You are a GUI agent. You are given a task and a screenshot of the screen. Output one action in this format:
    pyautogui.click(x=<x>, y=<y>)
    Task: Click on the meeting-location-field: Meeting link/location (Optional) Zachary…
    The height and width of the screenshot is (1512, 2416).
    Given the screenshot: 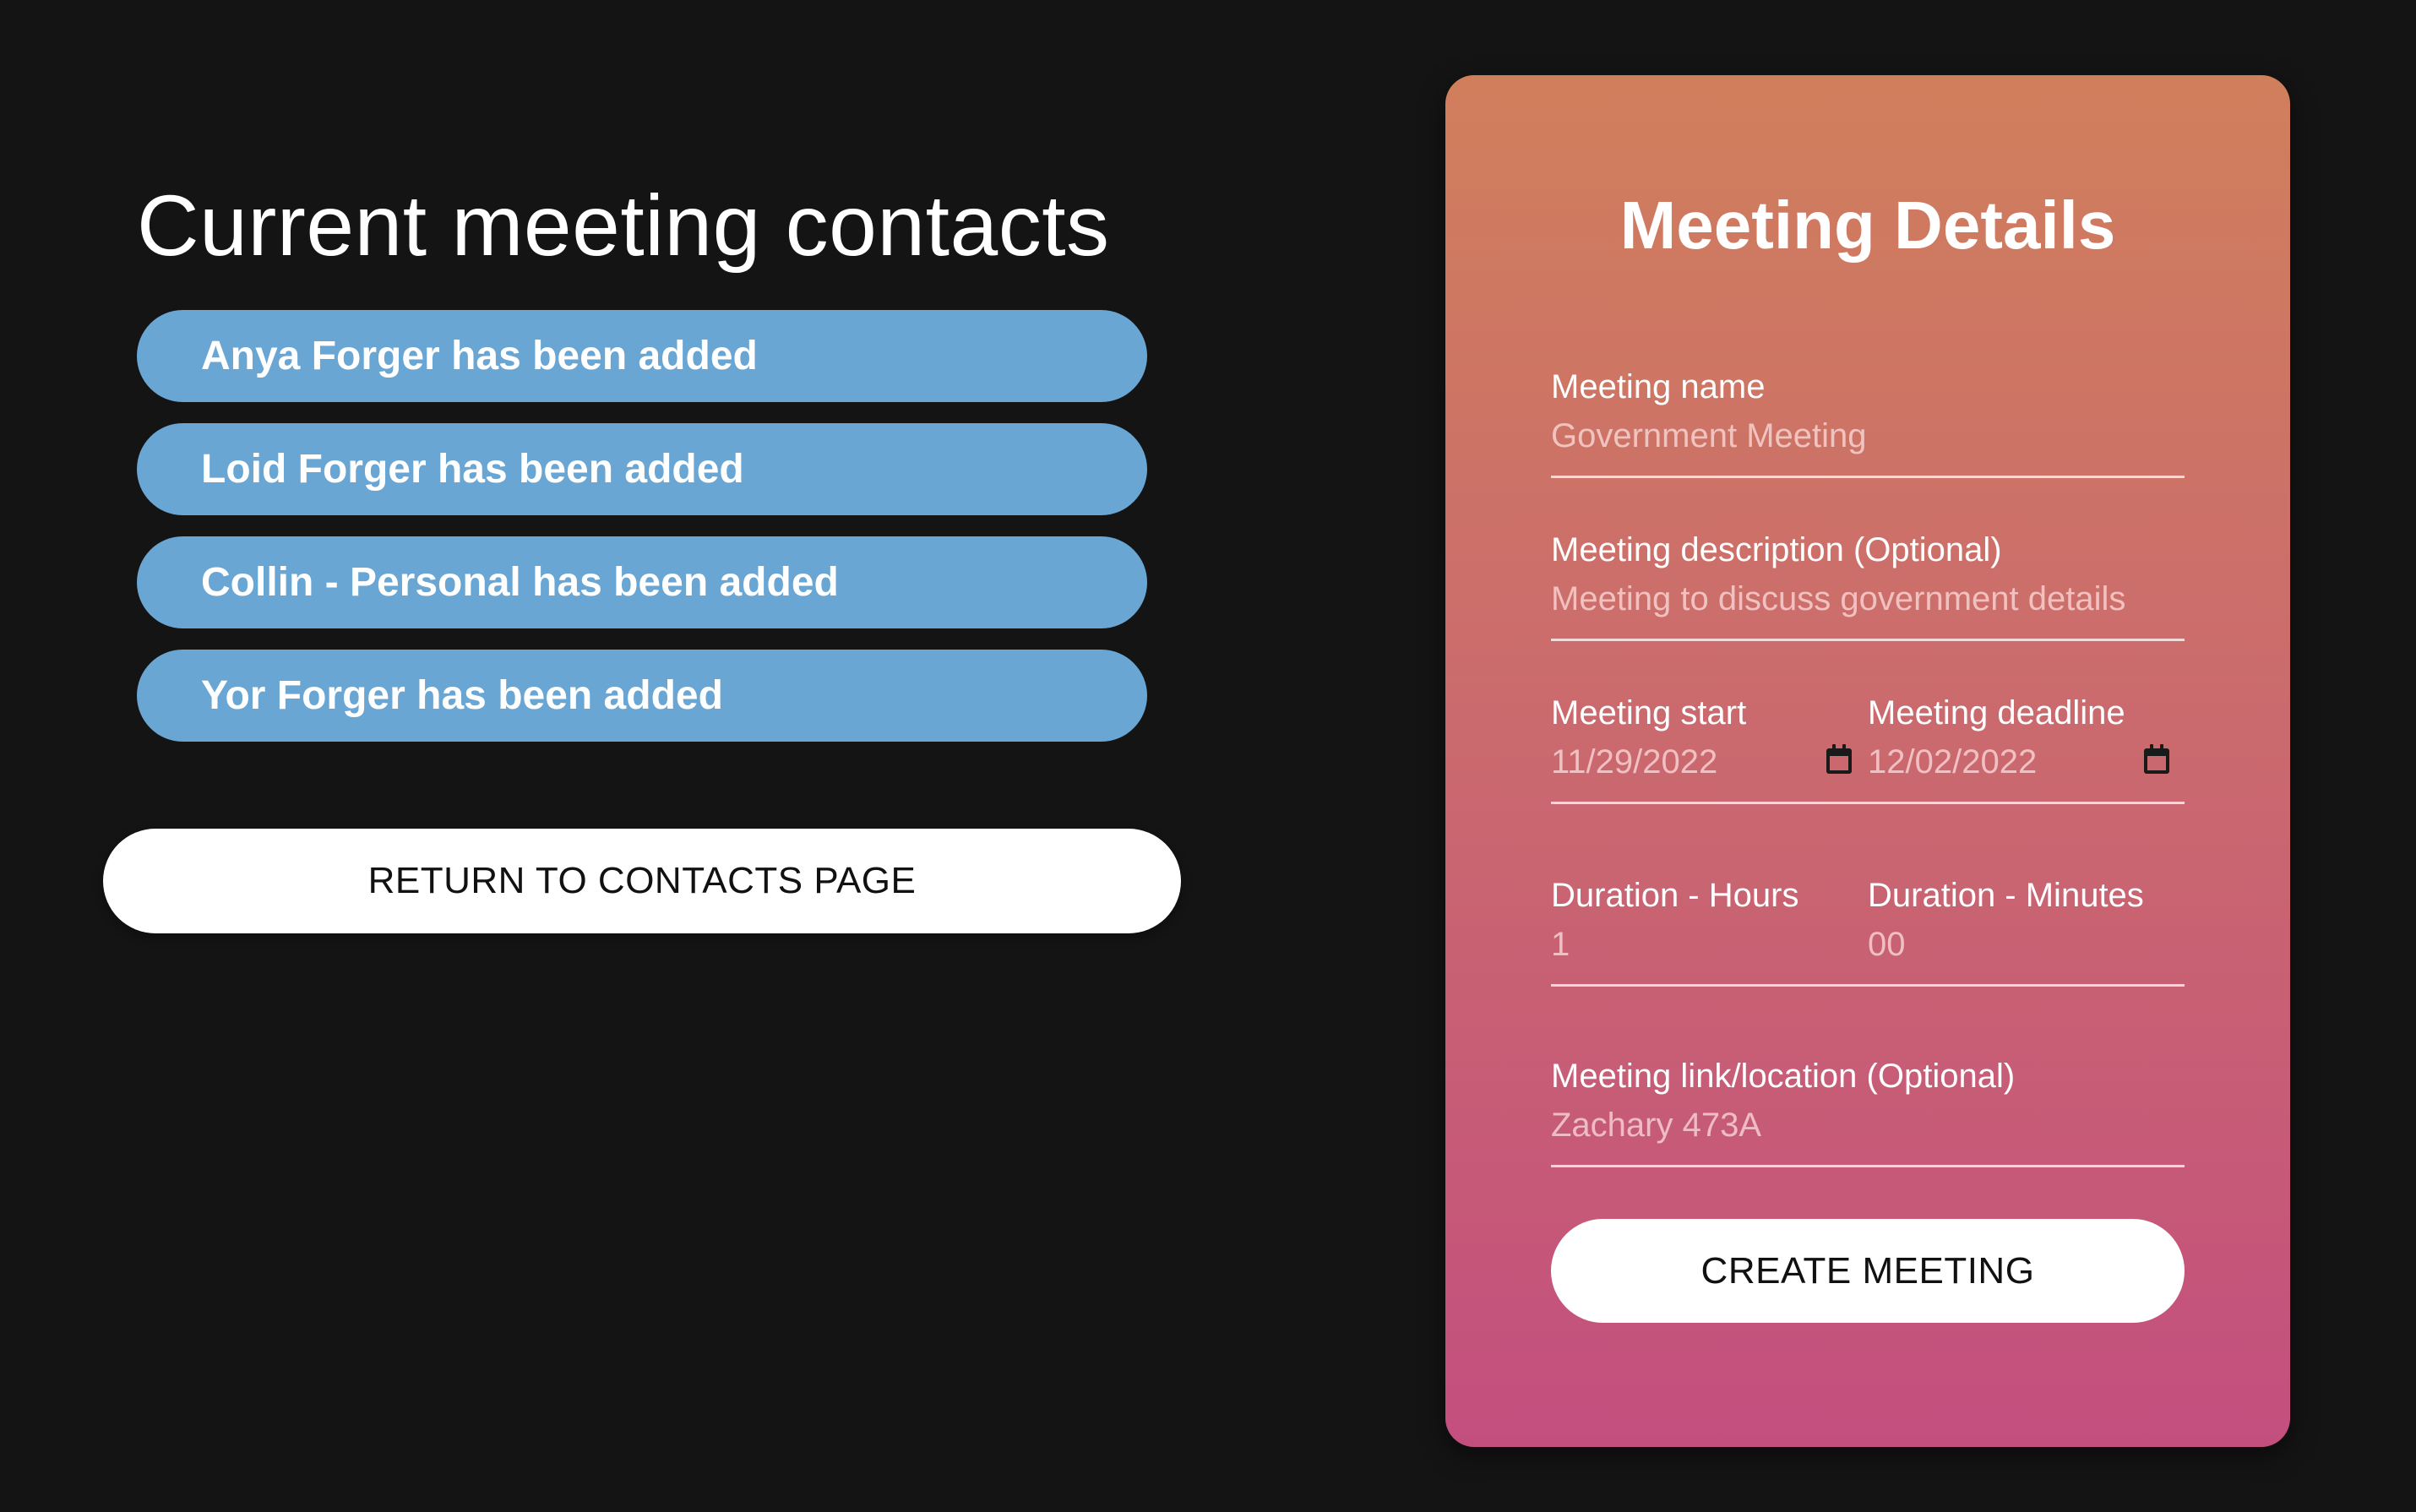 What is the action you would take?
    pyautogui.click(x=1868, y=1100)
    